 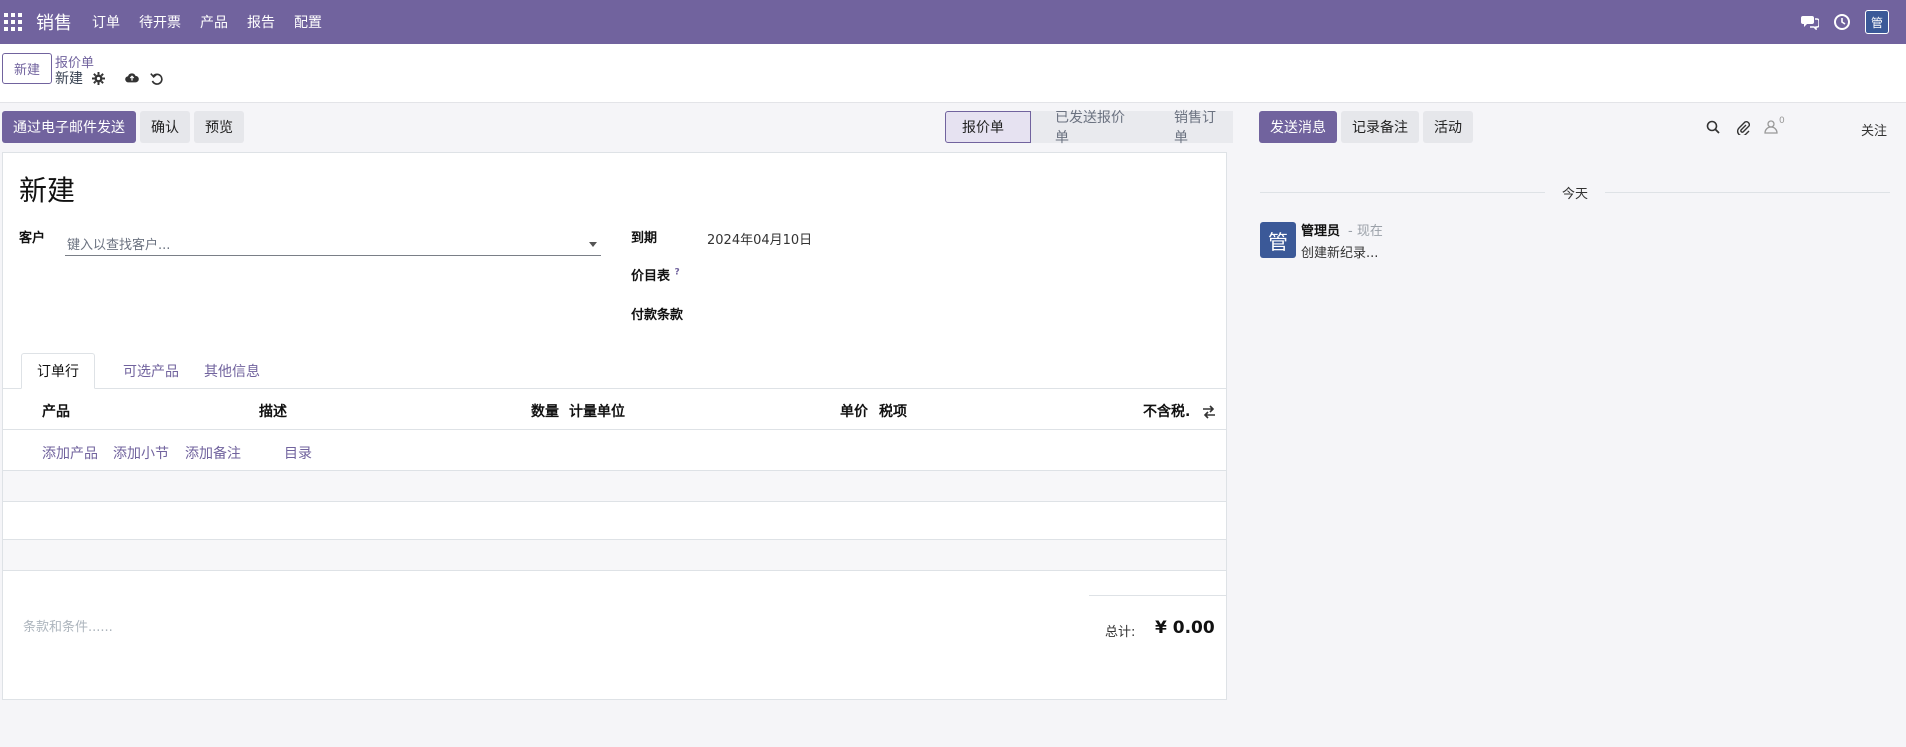 What do you see at coordinates (614, 371) in the screenshot?
I see `notebook-tabs: 订单行 可选产品 其他信息` at bounding box center [614, 371].